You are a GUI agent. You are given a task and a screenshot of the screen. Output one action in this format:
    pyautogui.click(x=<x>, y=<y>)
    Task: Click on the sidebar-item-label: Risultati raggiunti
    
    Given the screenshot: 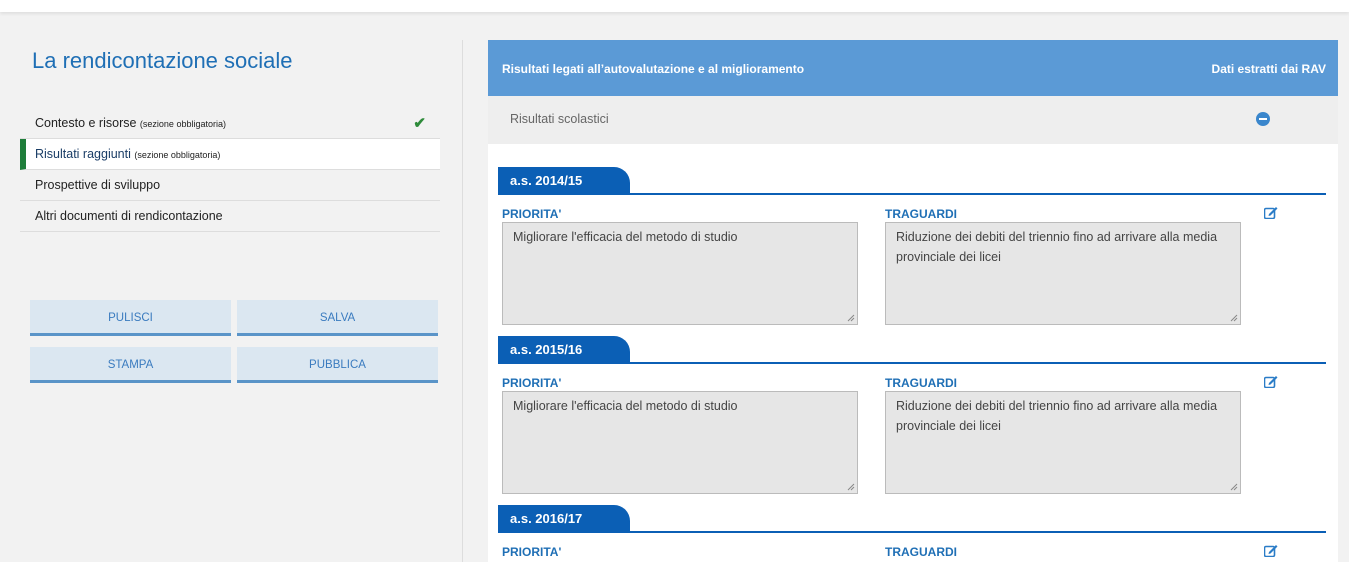 What is the action you would take?
    pyautogui.click(x=83, y=154)
    